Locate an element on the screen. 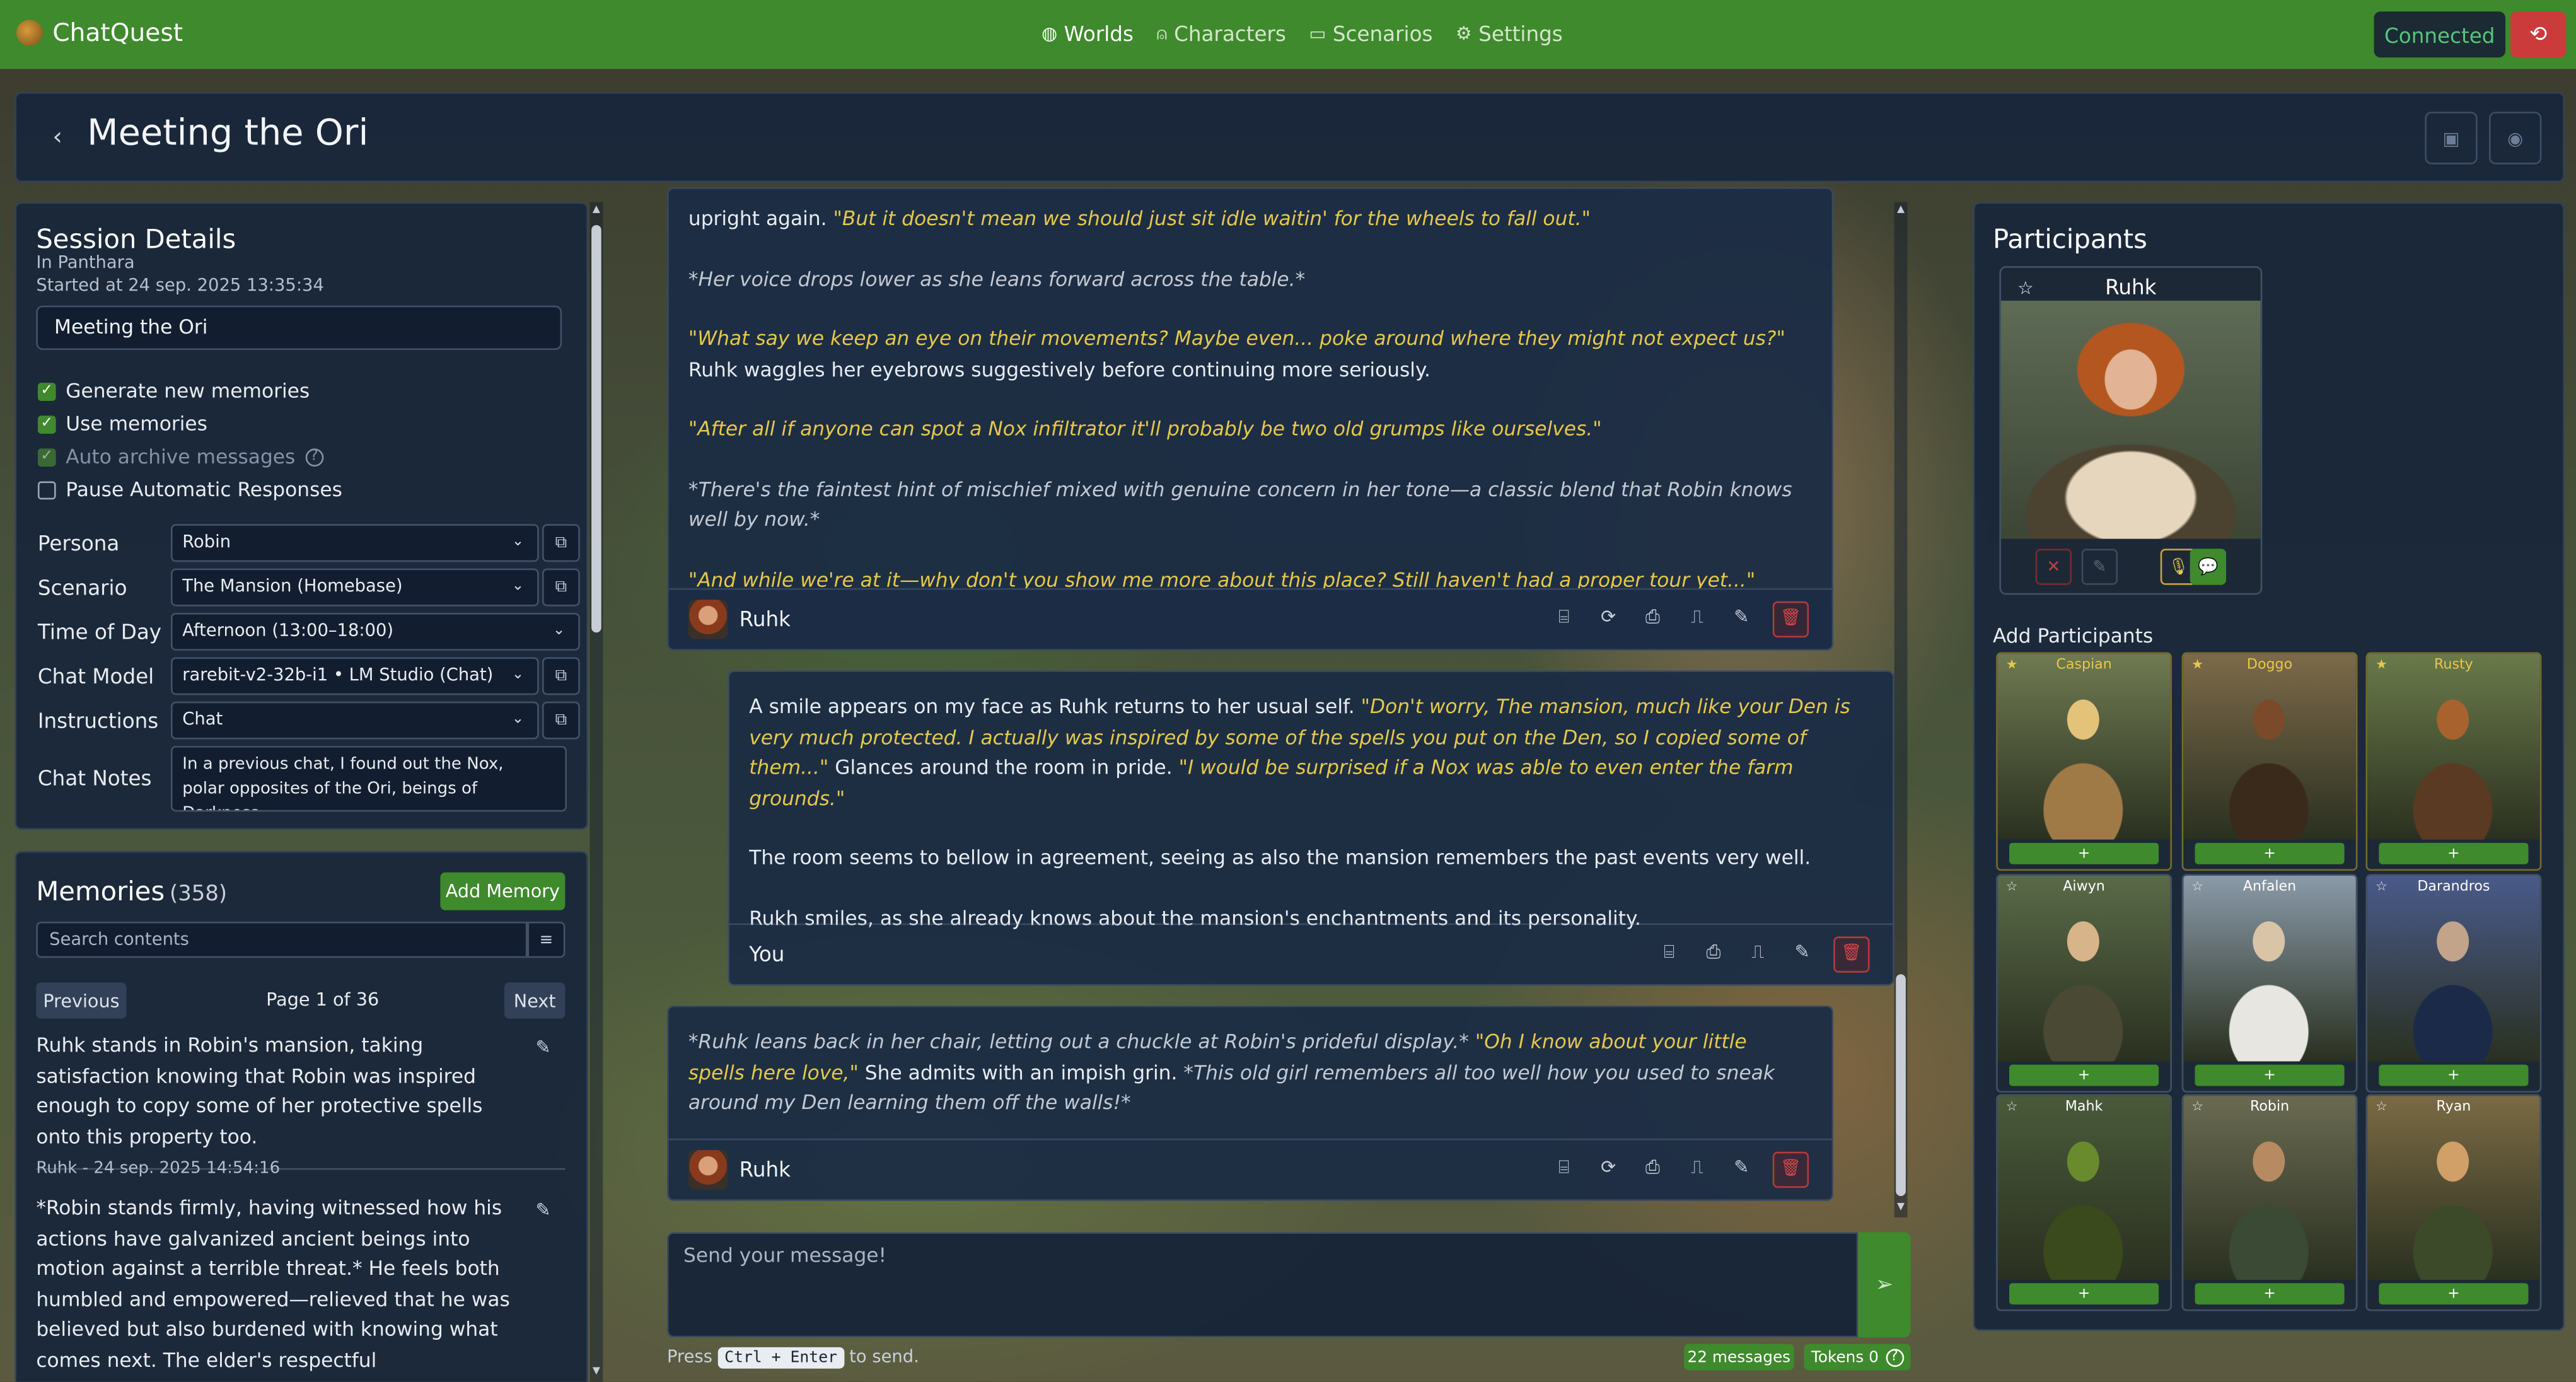 The image size is (2576, 1382). pause-responses-checkbox: Pause Automatic Responses is located at coordinates (189, 489).